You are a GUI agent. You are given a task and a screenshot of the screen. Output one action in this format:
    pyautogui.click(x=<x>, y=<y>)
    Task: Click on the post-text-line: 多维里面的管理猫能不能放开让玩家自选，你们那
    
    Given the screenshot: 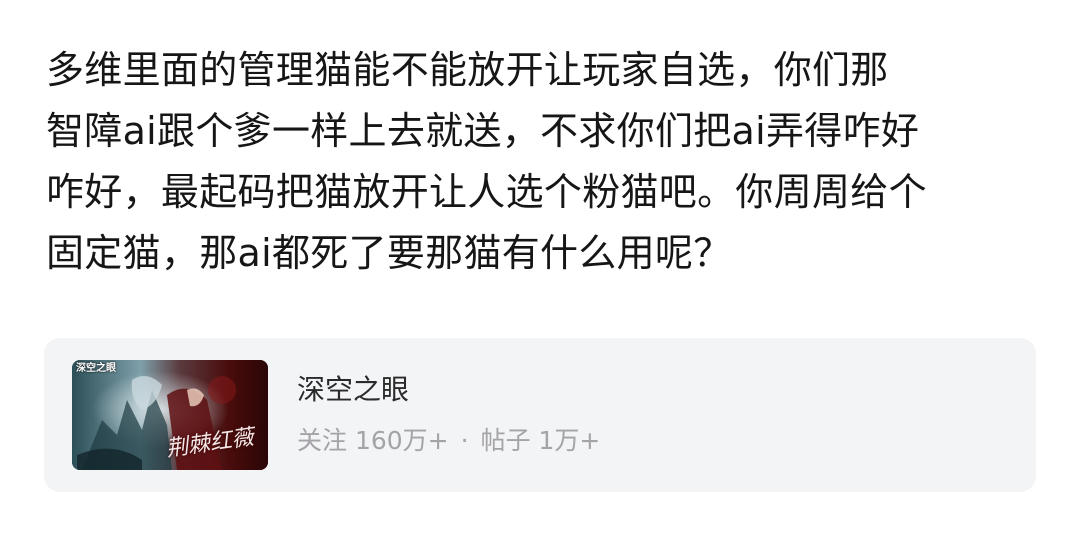 What is the action you would take?
    pyautogui.click(x=467, y=70)
    